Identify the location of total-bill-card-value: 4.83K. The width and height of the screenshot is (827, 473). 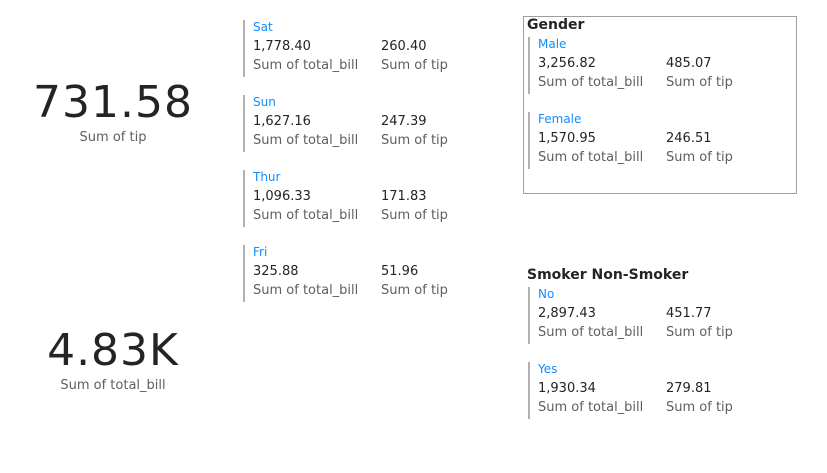
(113, 350).